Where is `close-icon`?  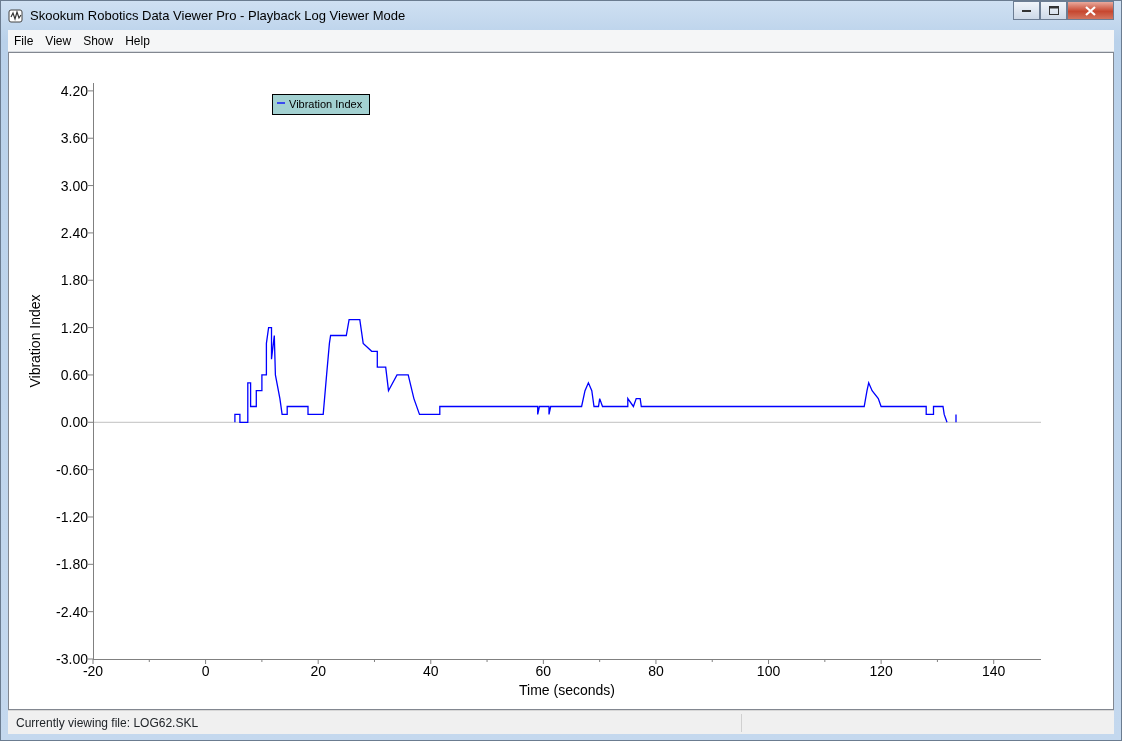
close-icon is located at coordinates (1090, 10).